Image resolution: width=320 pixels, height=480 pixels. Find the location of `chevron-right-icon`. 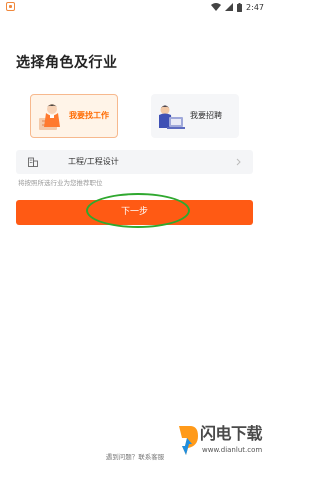

chevron-right-icon is located at coordinates (238, 162).